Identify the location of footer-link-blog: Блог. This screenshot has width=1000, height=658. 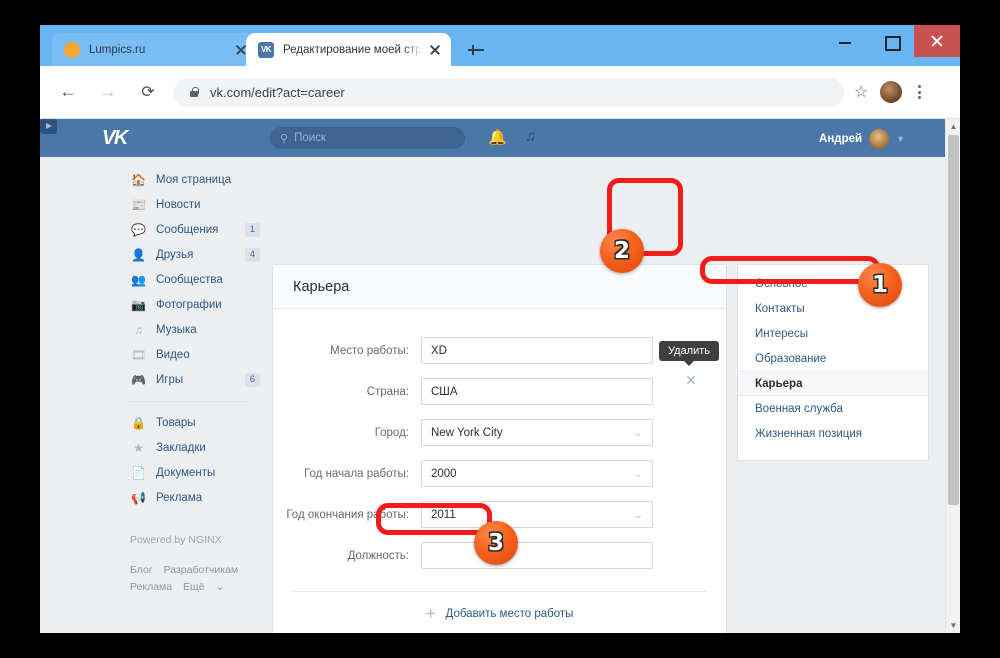
(141, 570).